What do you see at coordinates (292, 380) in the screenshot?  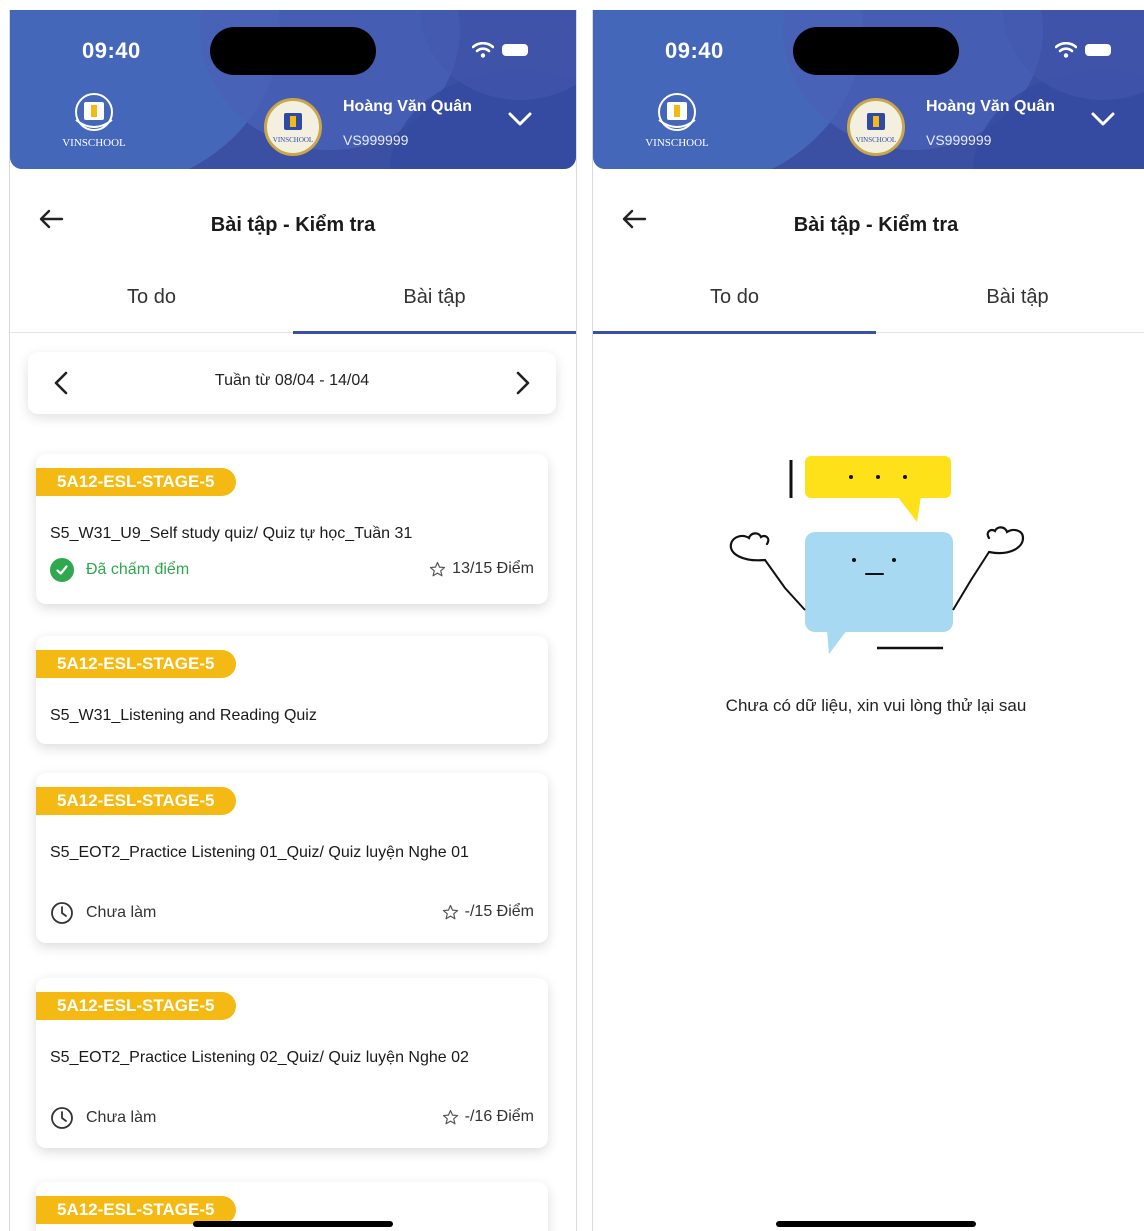 I see `week-label: Tuần từ 08/04 - 14/04` at bounding box center [292, 380].